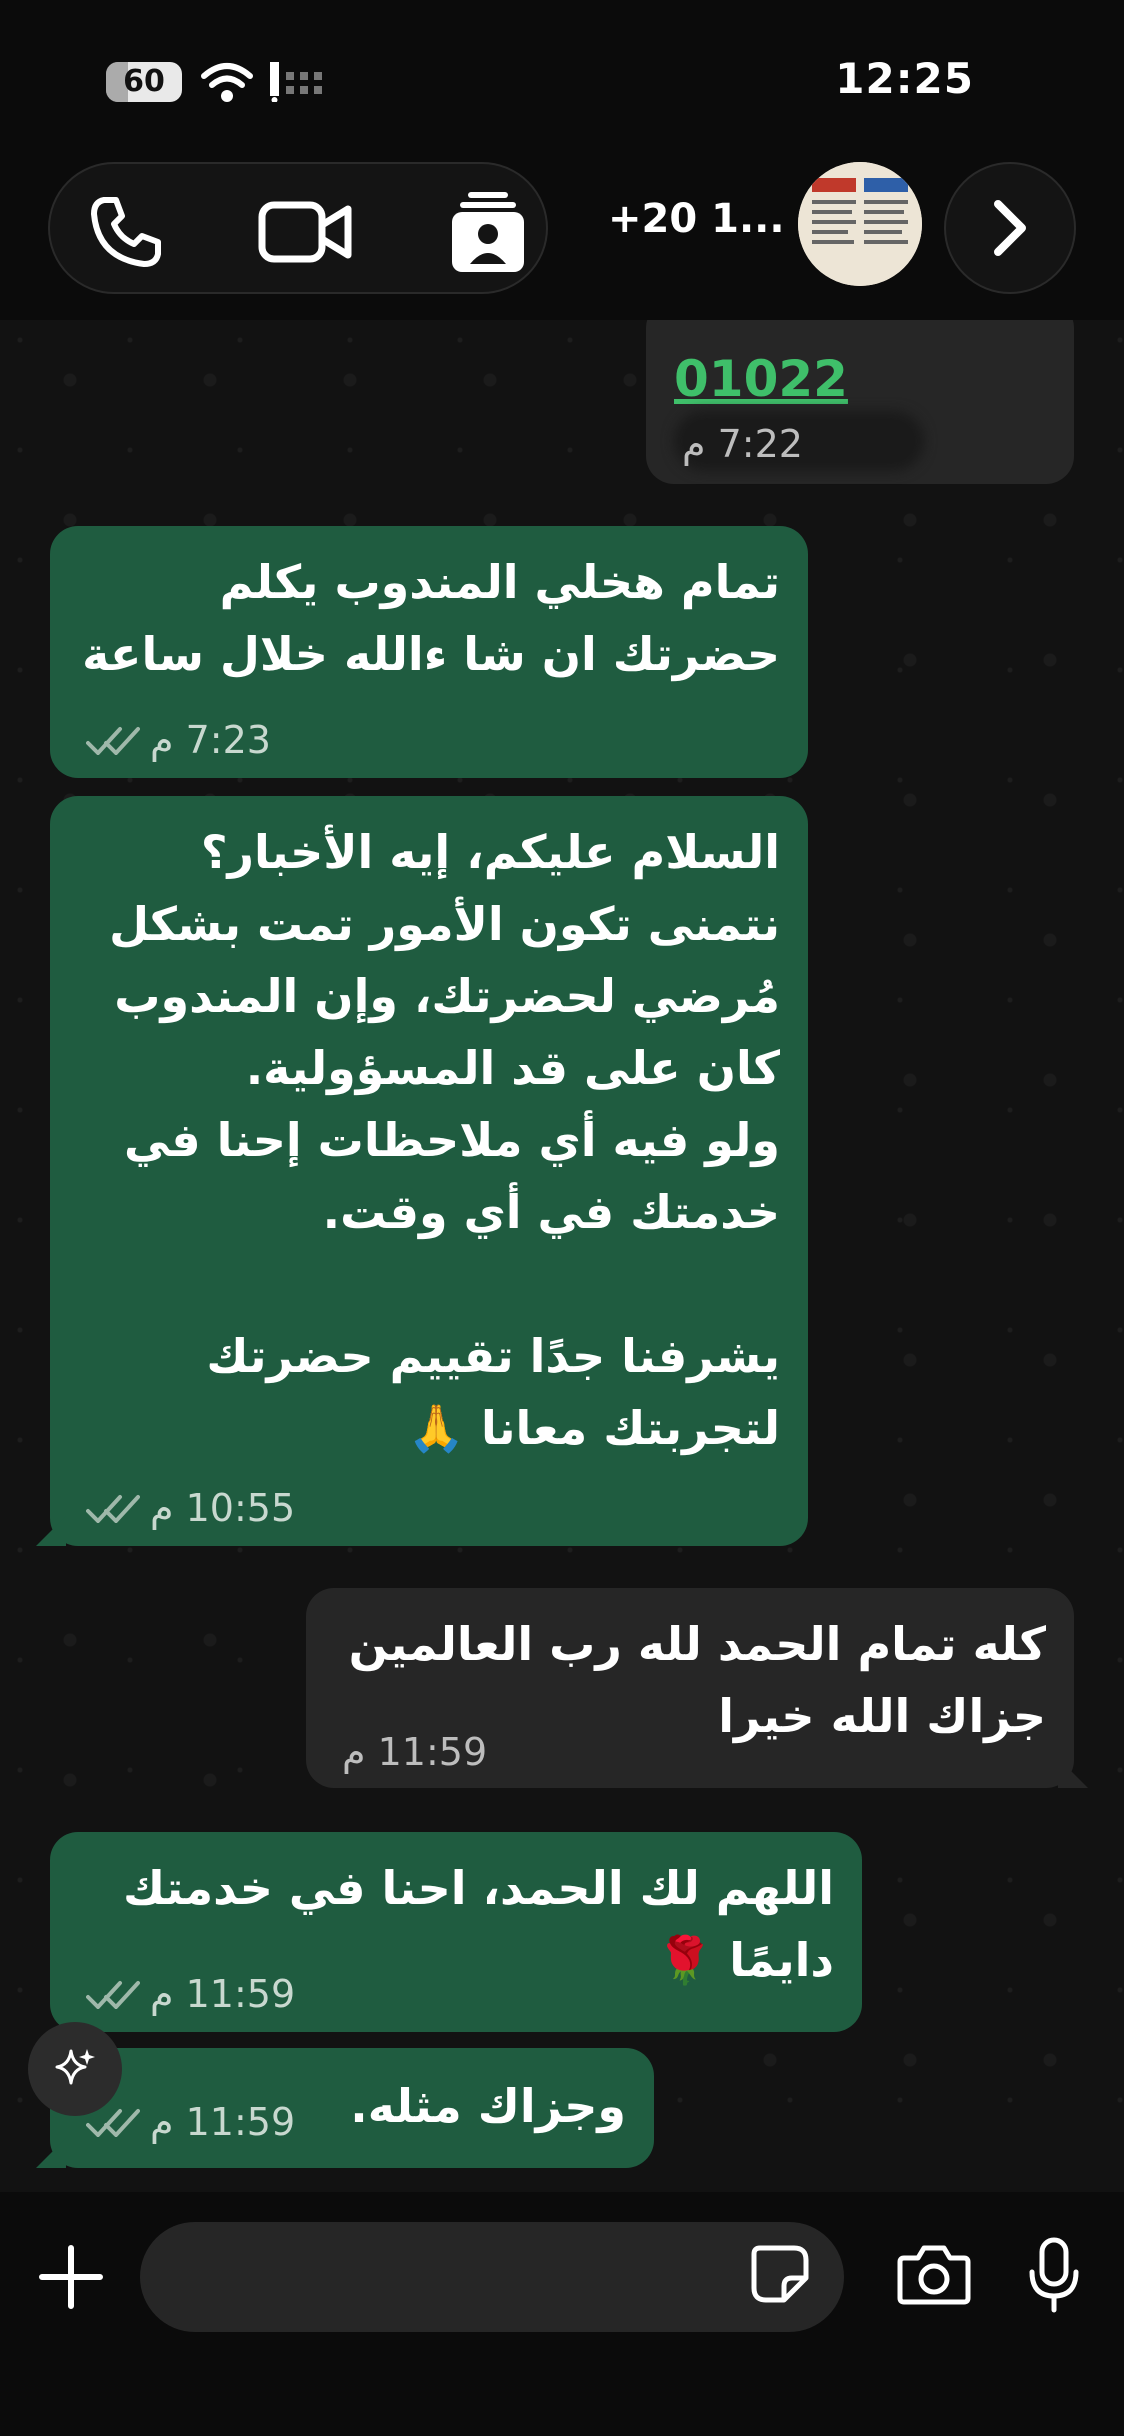 Image resolution: width=1124 pixels, height=2436 pixels. I want to click on status-bar: 60 12:25, so click(562, 75).